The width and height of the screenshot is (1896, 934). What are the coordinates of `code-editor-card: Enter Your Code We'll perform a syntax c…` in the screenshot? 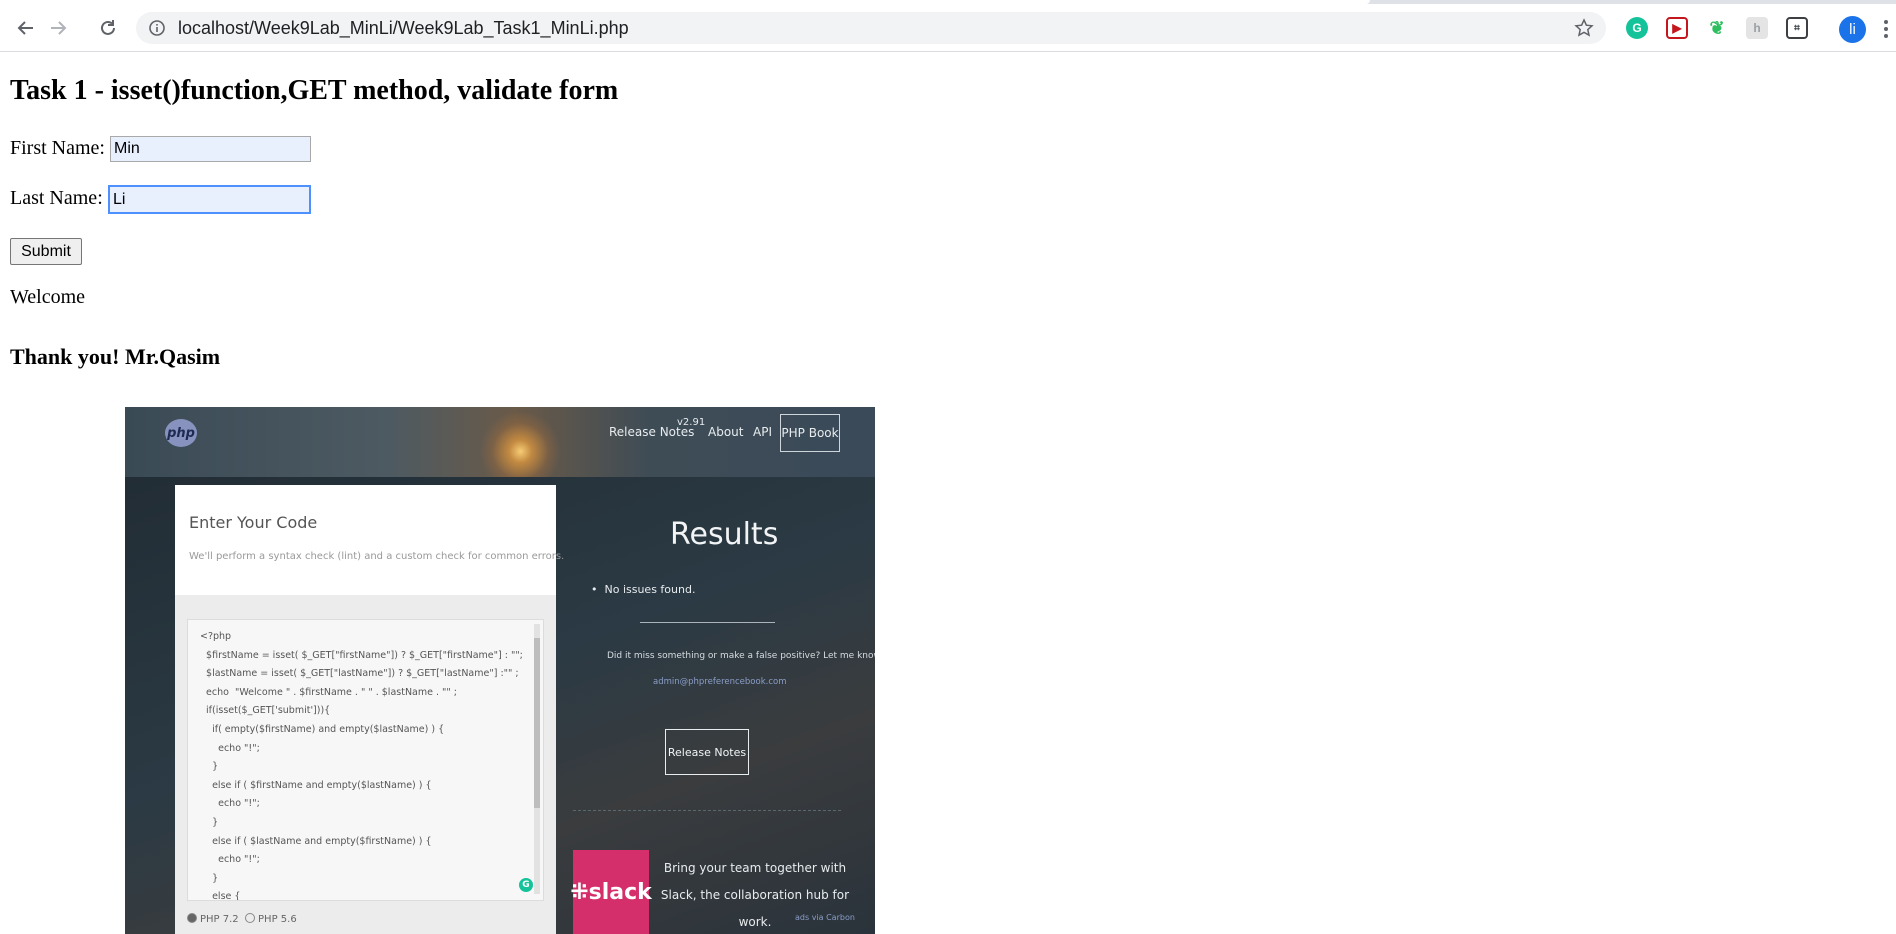 It's located at (369, 709).